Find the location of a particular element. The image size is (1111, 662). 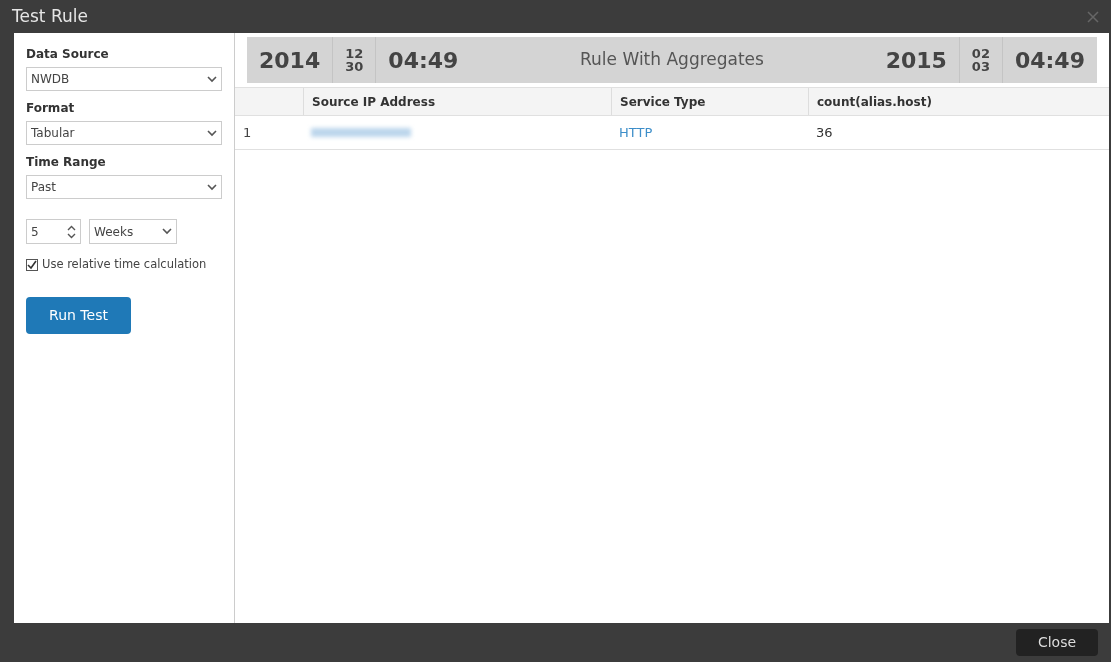

checkbox is located at coordinates (32, 264).